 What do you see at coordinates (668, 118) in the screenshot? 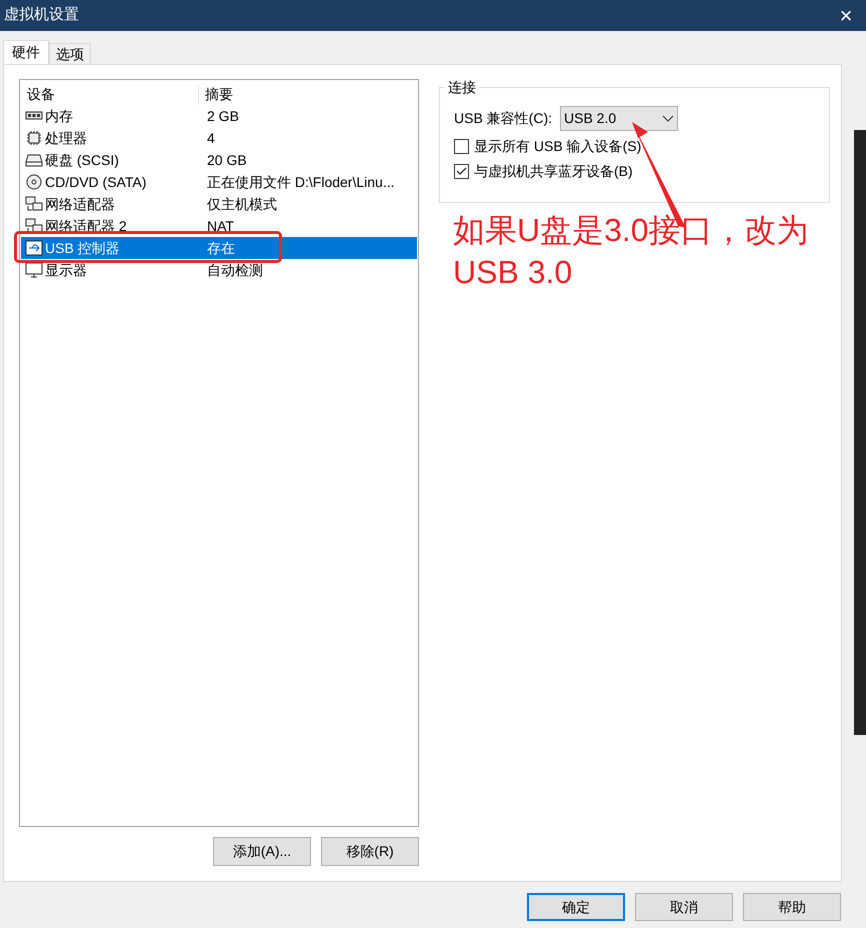
I see `chevron-icon` at bounding box center [668, 118].